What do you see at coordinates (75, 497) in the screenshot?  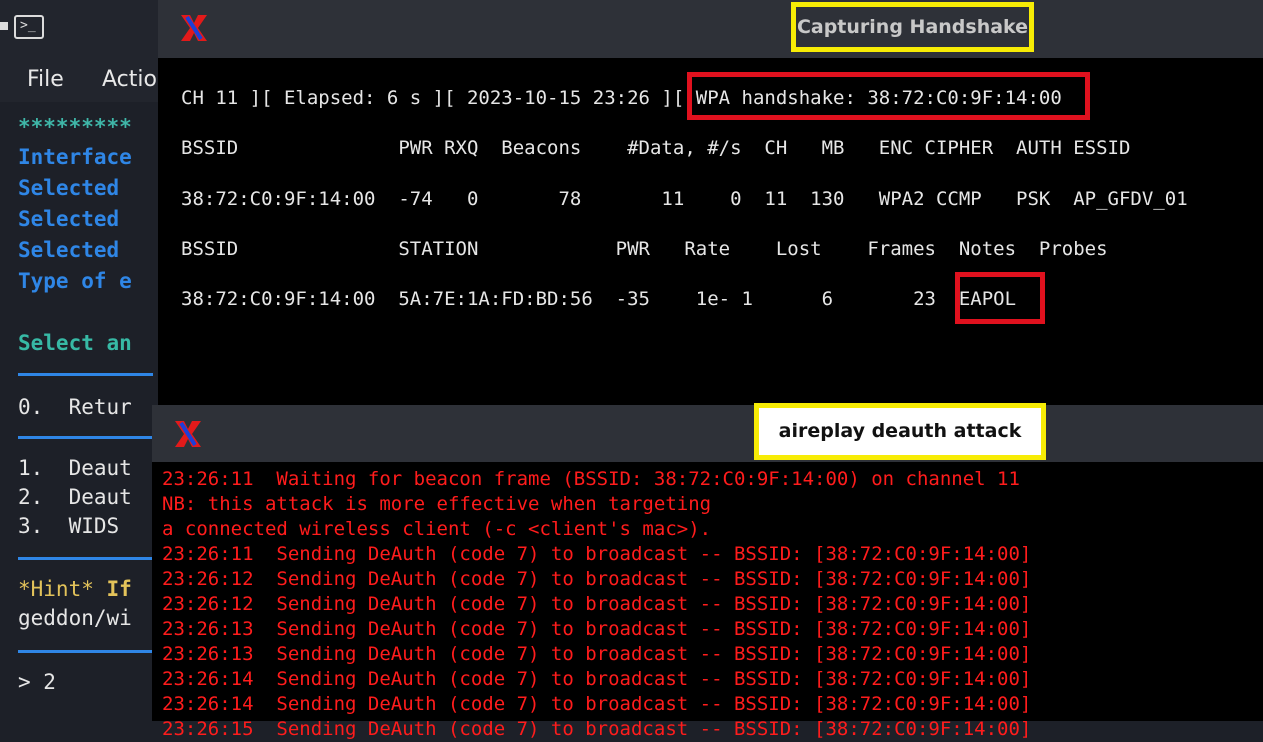 I see `menu-option-2: 2. Deaut` at bounding box center [75, 497].